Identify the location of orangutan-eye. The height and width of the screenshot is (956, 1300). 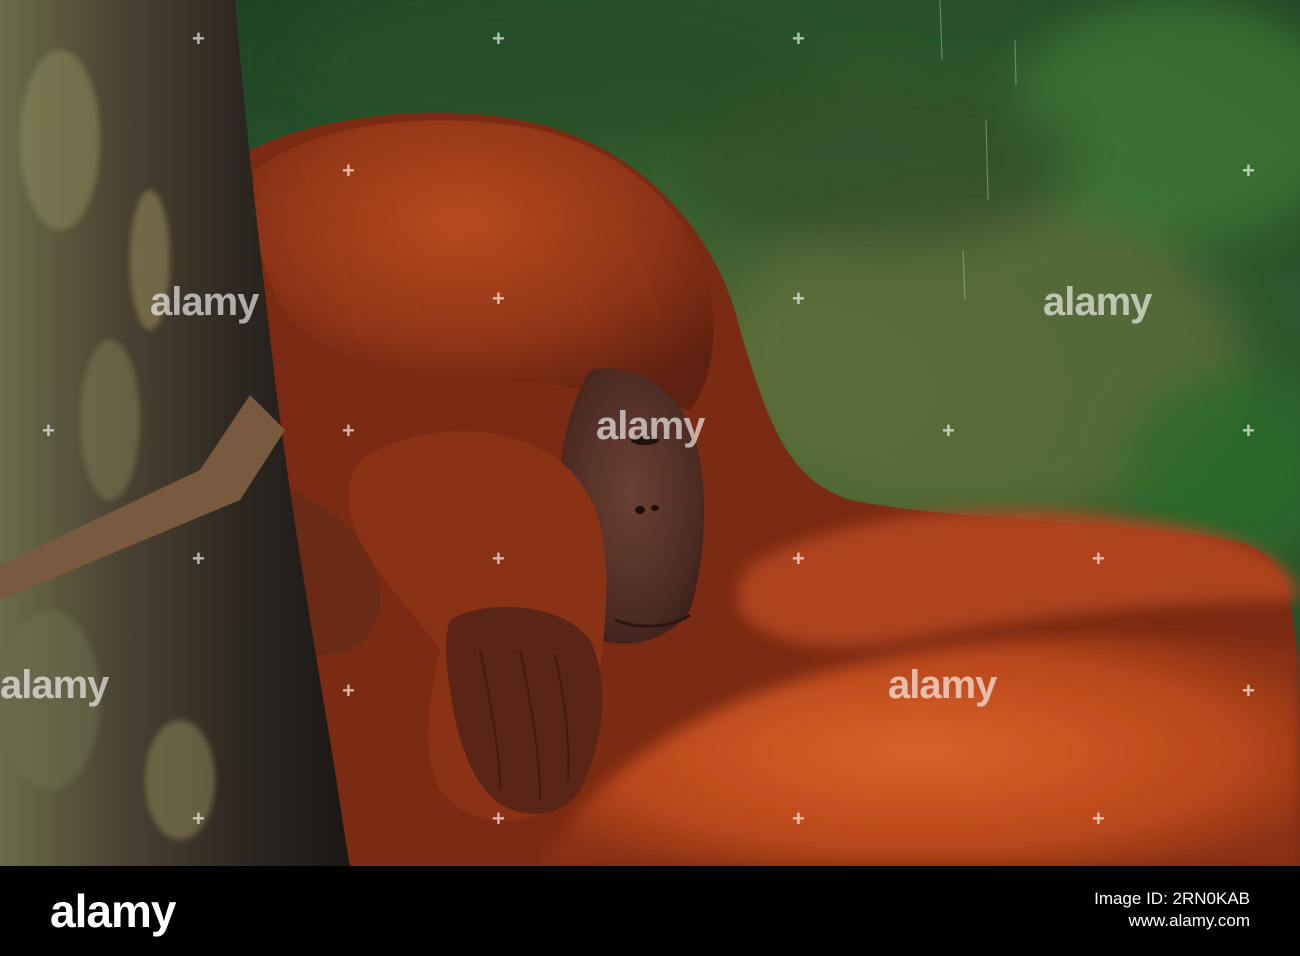
(645, 440).